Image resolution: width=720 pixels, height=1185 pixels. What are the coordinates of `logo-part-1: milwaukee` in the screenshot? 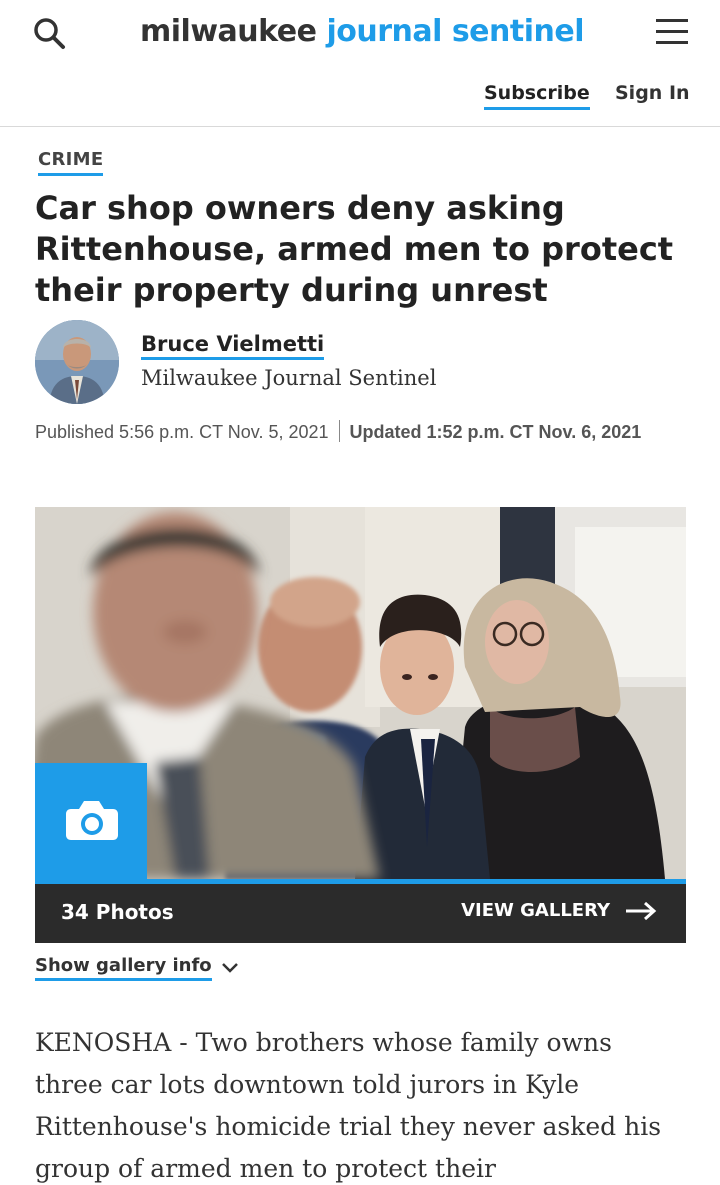 It's located at (228, 31).